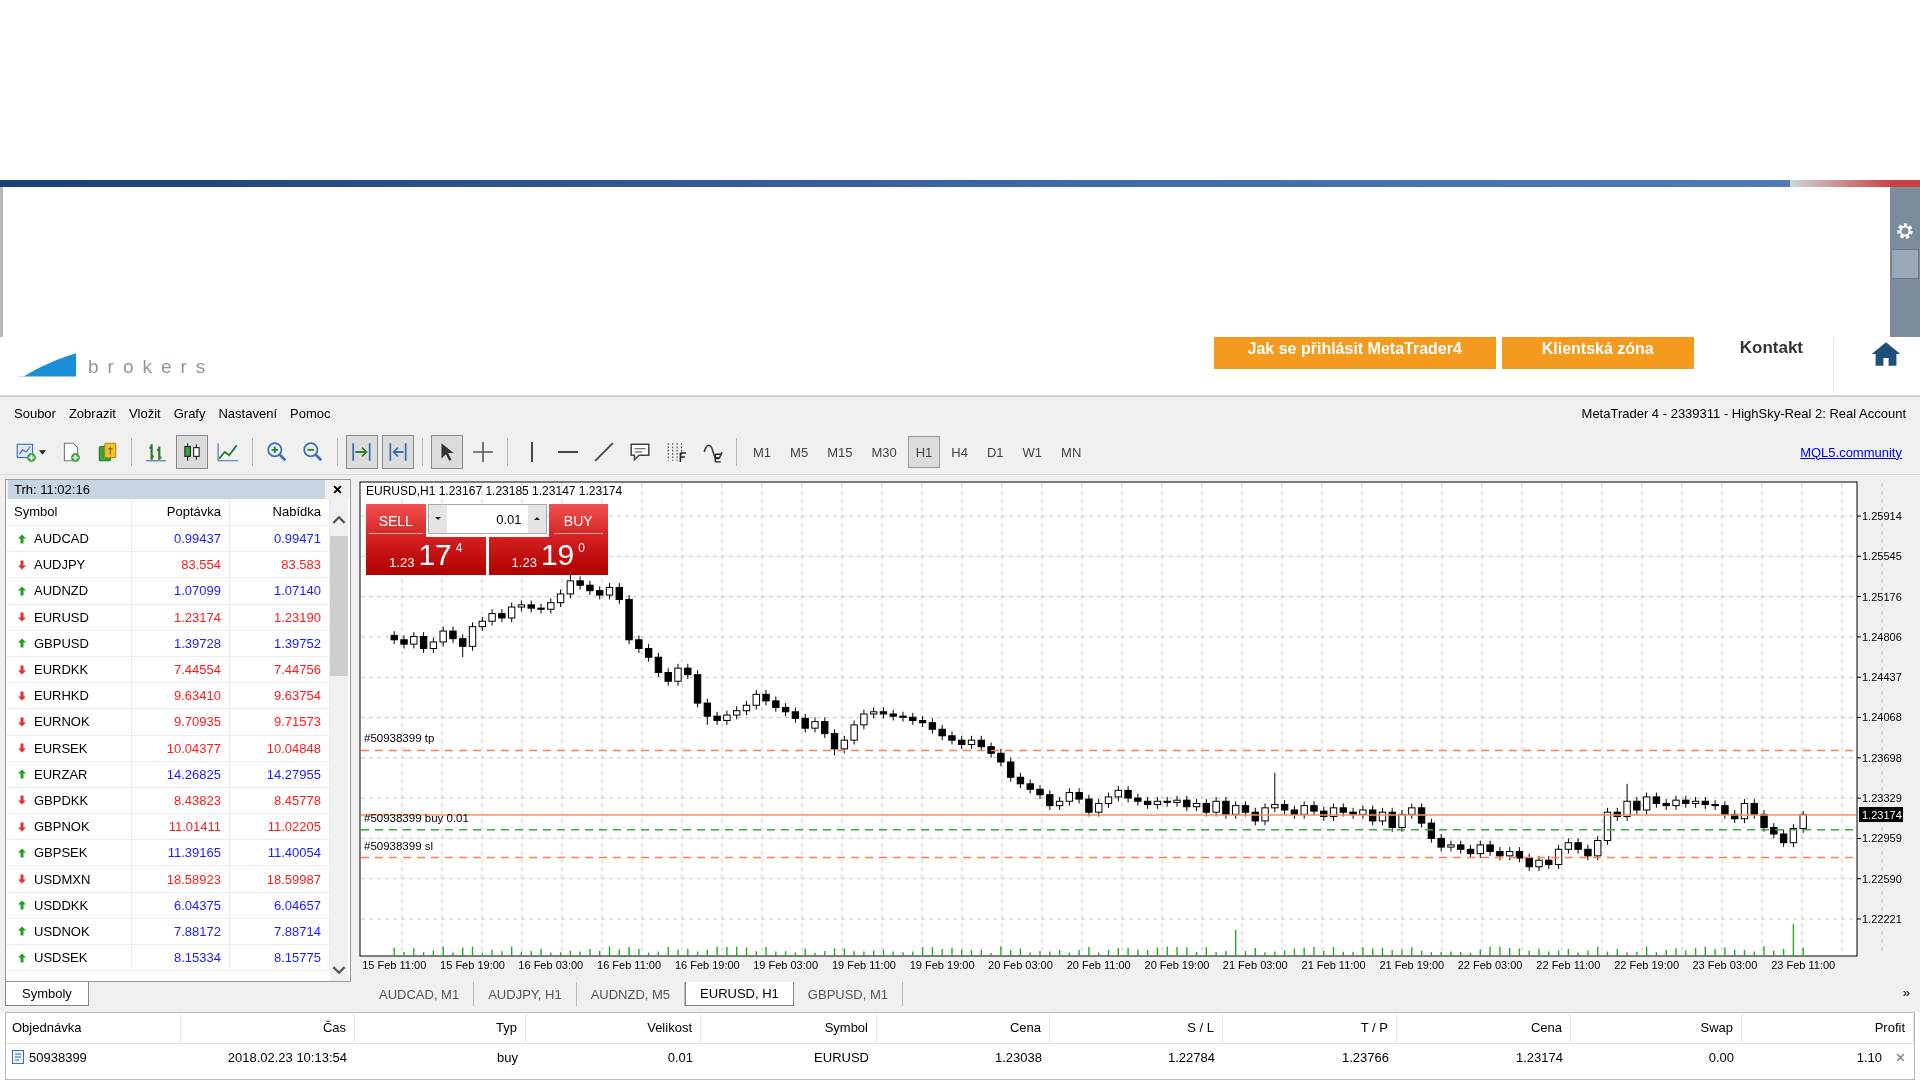 The width and height of the screenshot is (1920, 1080). What do you see at coordinates (1743, 413) in the screenshot?
I see `window-title: MetaTrader 4 - 2339311 - HighSky-Real 2: Real Account` at bounding box center [1743, 413].